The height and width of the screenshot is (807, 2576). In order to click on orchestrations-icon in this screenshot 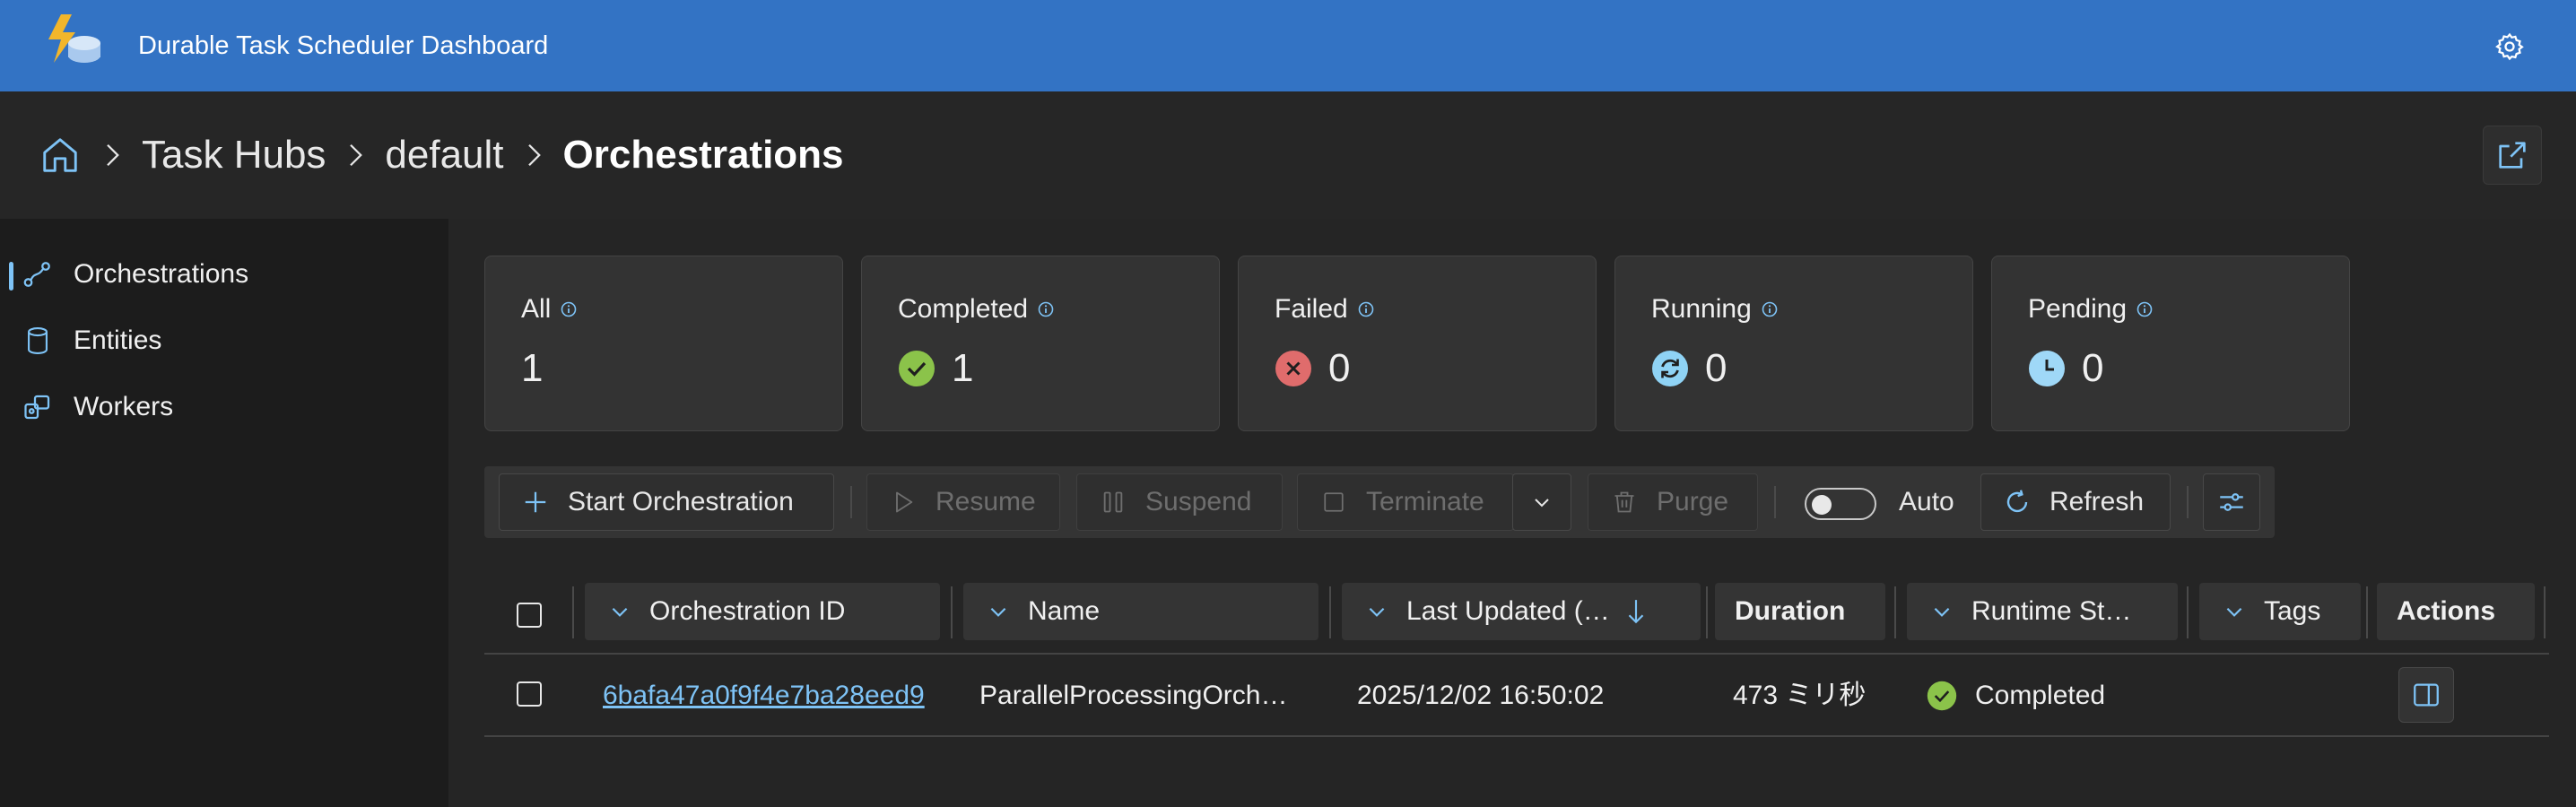, I will do `click(38, 274)`.